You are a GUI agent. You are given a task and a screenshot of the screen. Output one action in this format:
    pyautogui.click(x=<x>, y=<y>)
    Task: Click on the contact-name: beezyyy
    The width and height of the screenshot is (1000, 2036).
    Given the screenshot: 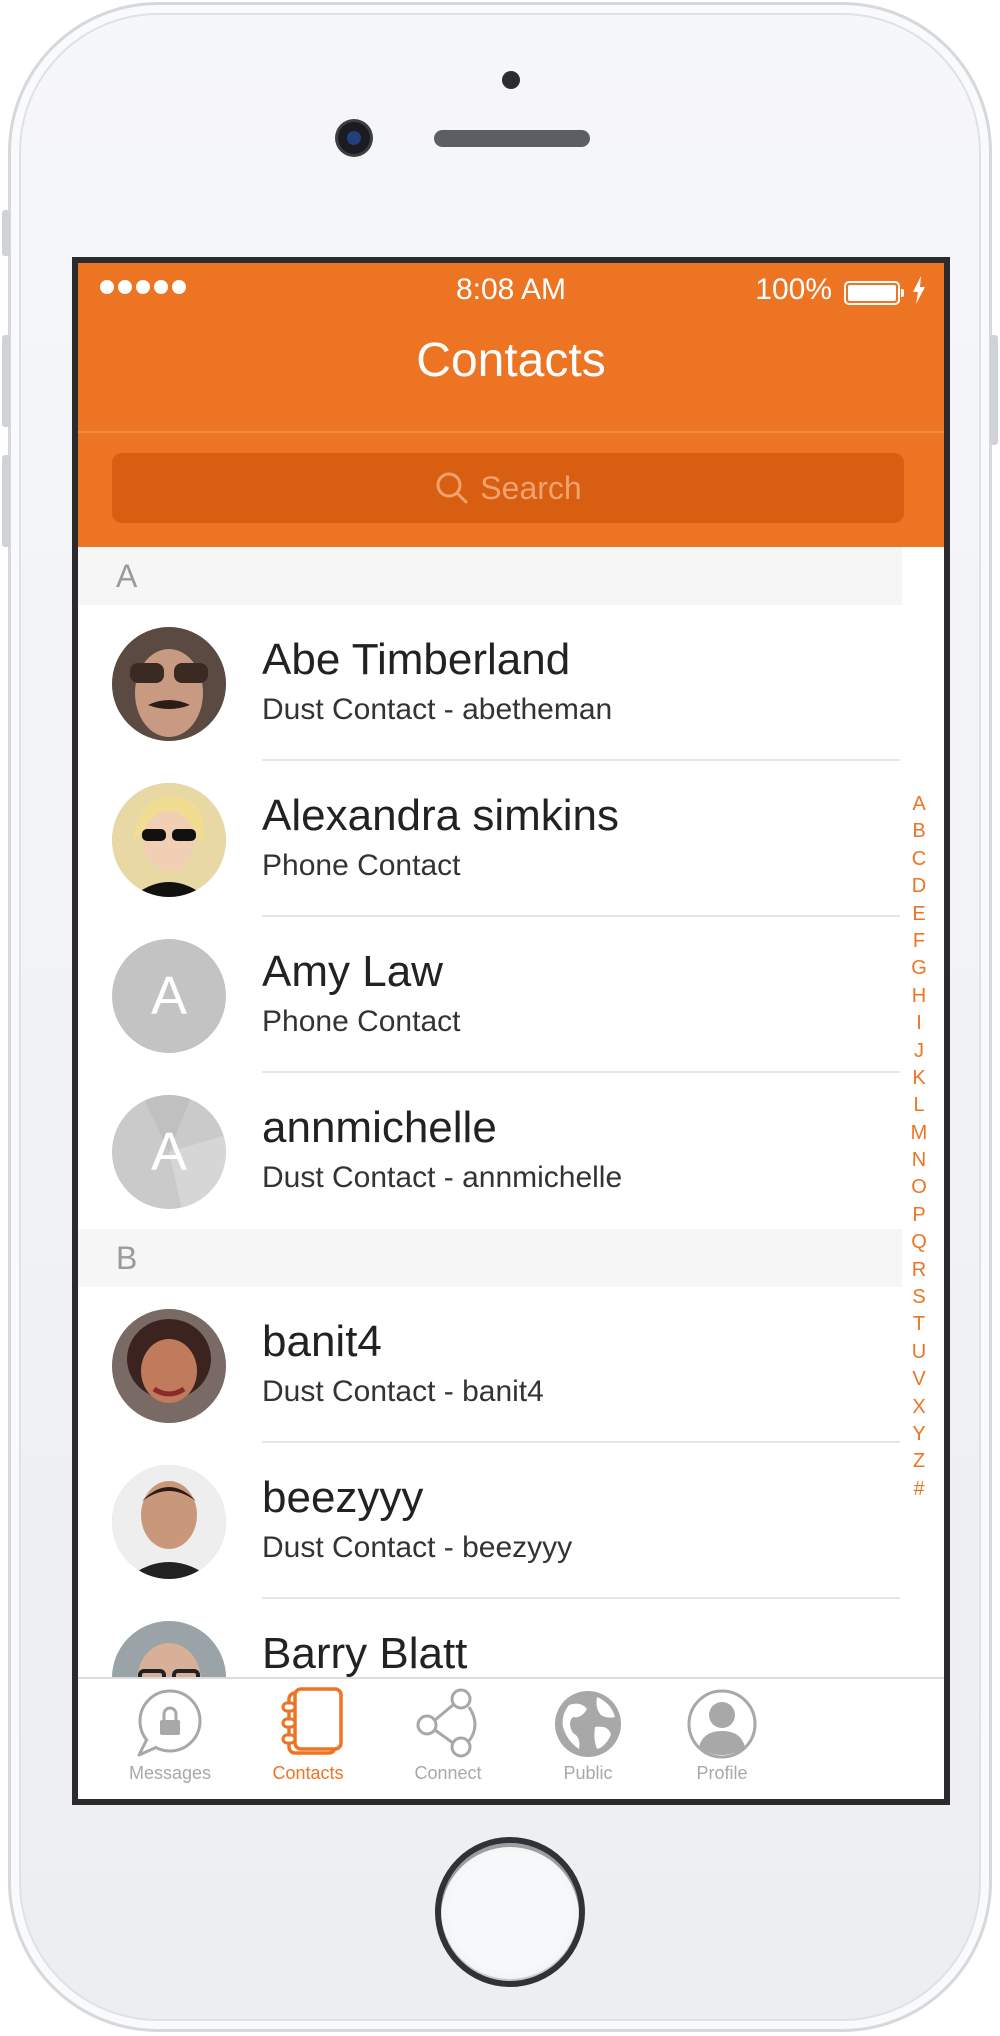 What is the action you would take?
    pyautogui.click(x=343, y=1497)
    